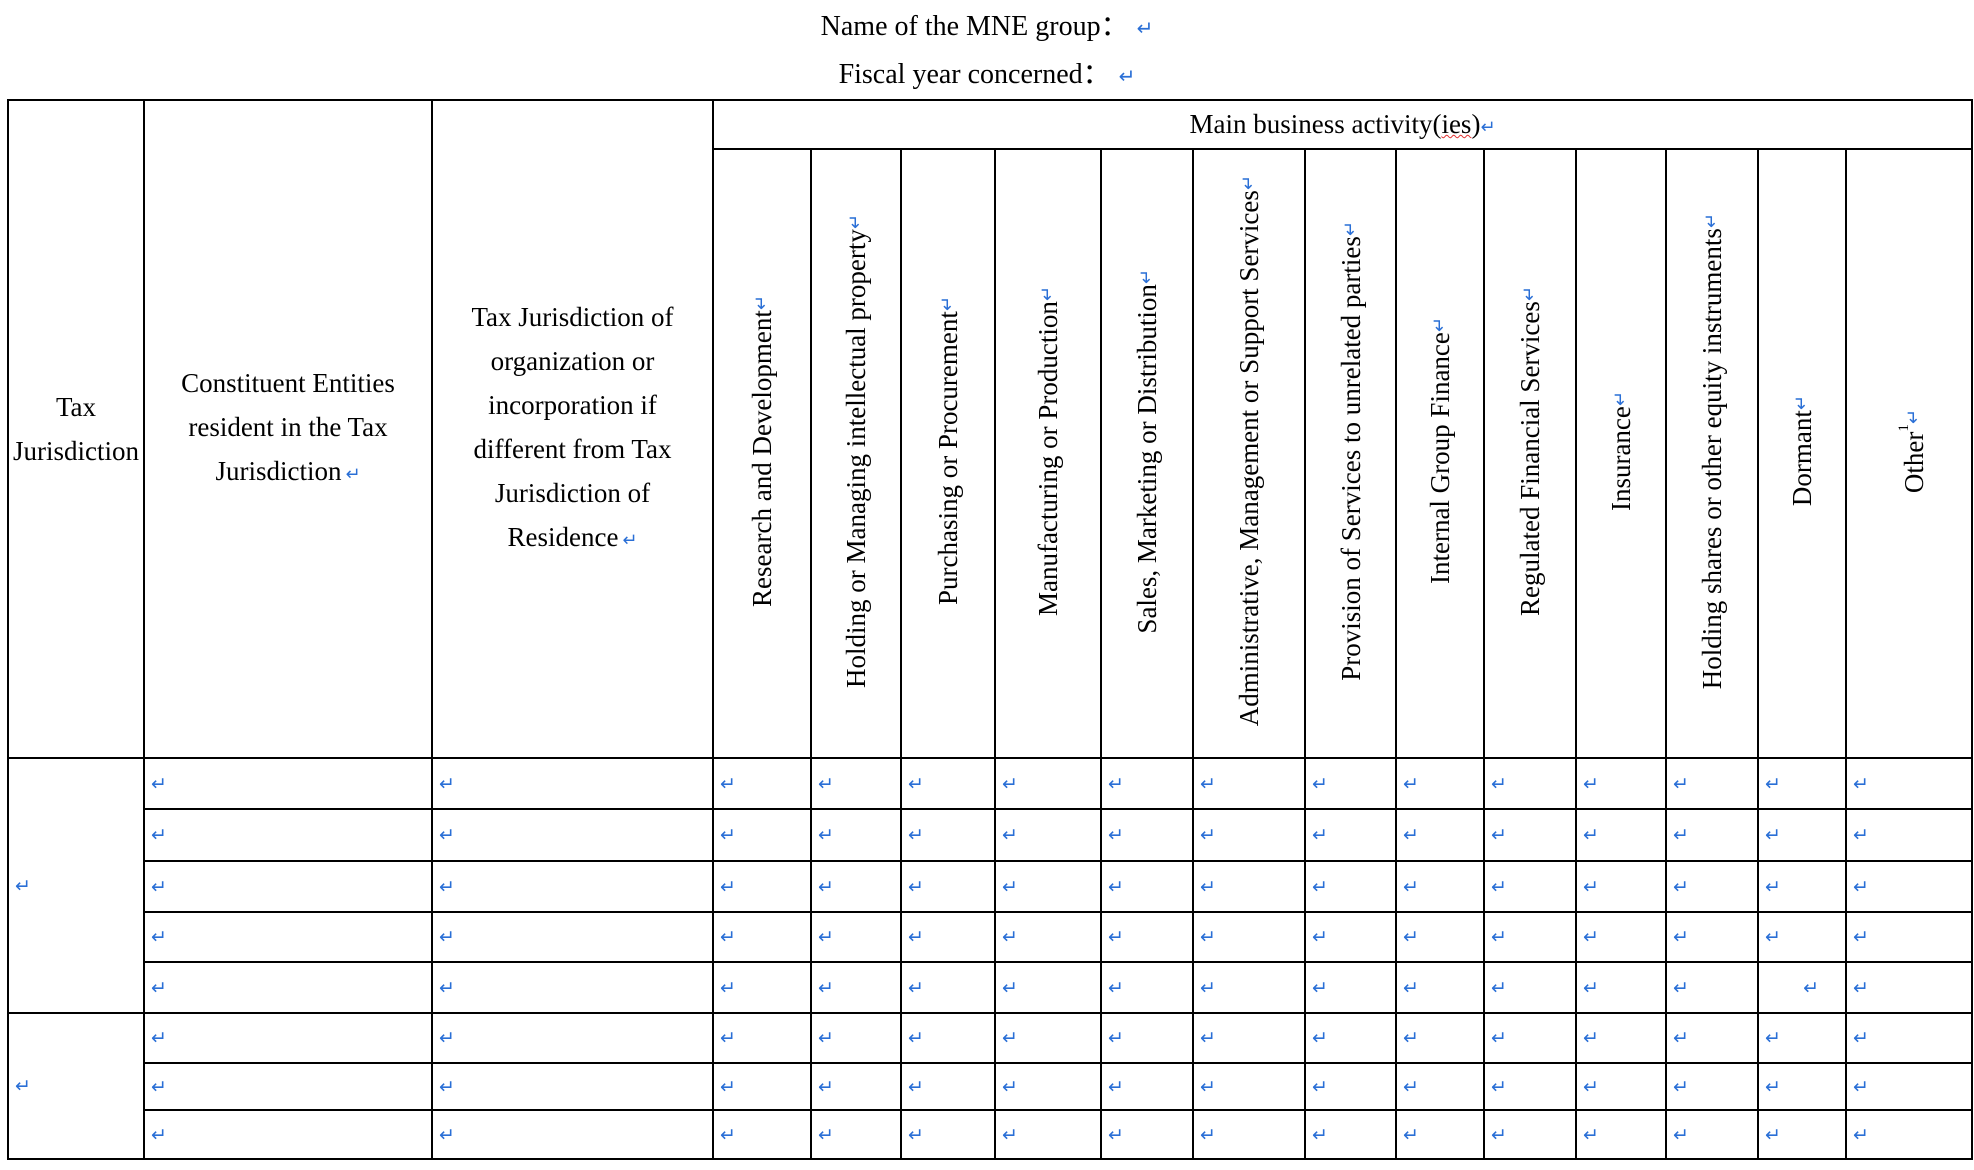 This screenshot has width=1974, height=1170. I want to click on jurisdiction-cell: ↵, so click(76, 1086).